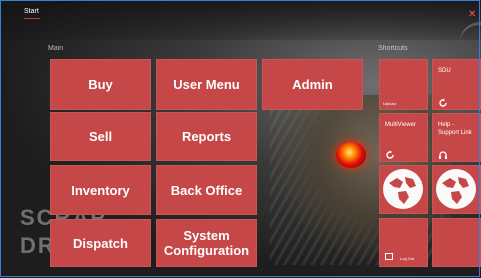  I want to click on sdu-tile-label: SDU, so click(444, 71).